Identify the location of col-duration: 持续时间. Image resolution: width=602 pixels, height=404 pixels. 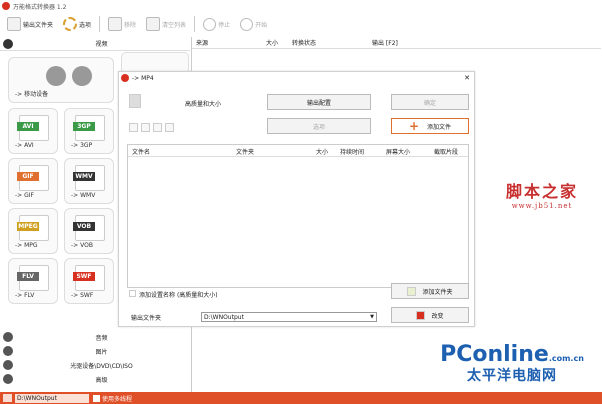
(352, 151).